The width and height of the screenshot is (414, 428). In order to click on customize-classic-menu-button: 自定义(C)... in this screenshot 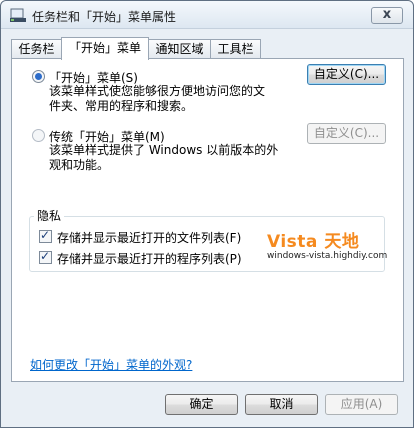, I will do `click(346, 133)`.